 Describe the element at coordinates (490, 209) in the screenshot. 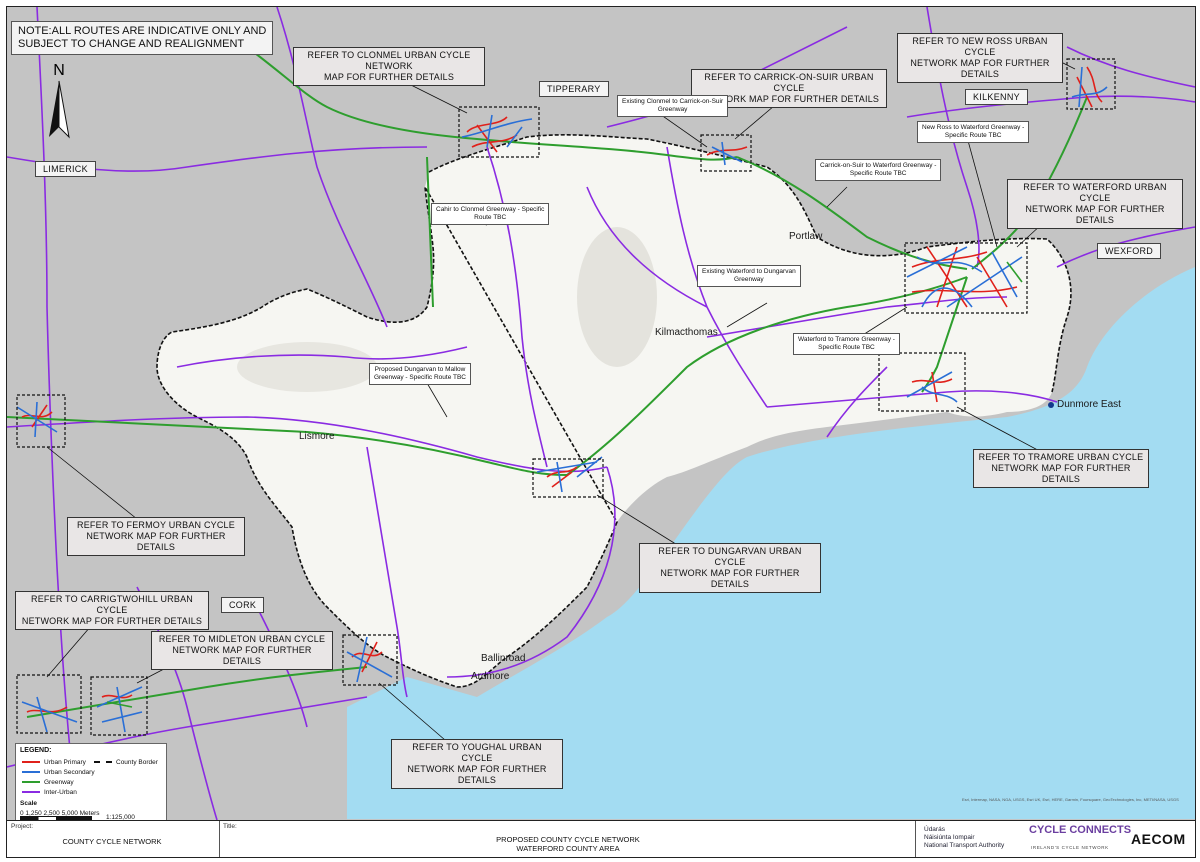

I see `lbl-line: Cahir to Clonmel Greenway - Specific` at that location.